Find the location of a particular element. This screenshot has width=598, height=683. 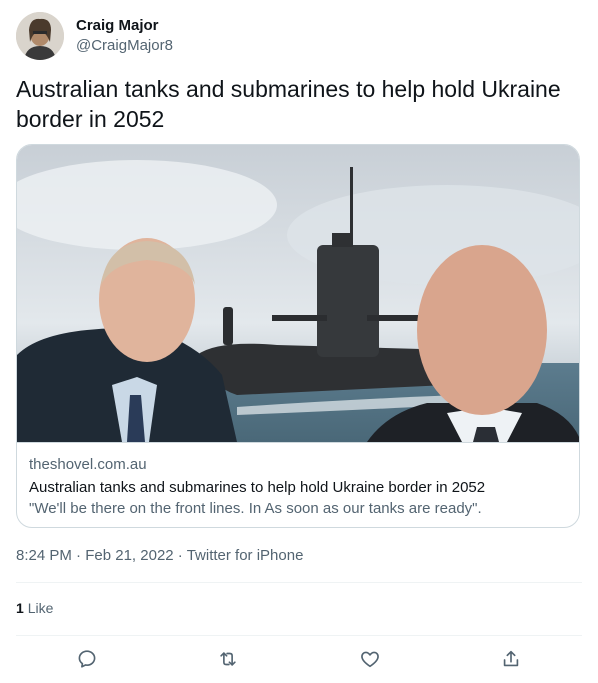

like-stats: 1 Like is located at coordinates (34, 608).